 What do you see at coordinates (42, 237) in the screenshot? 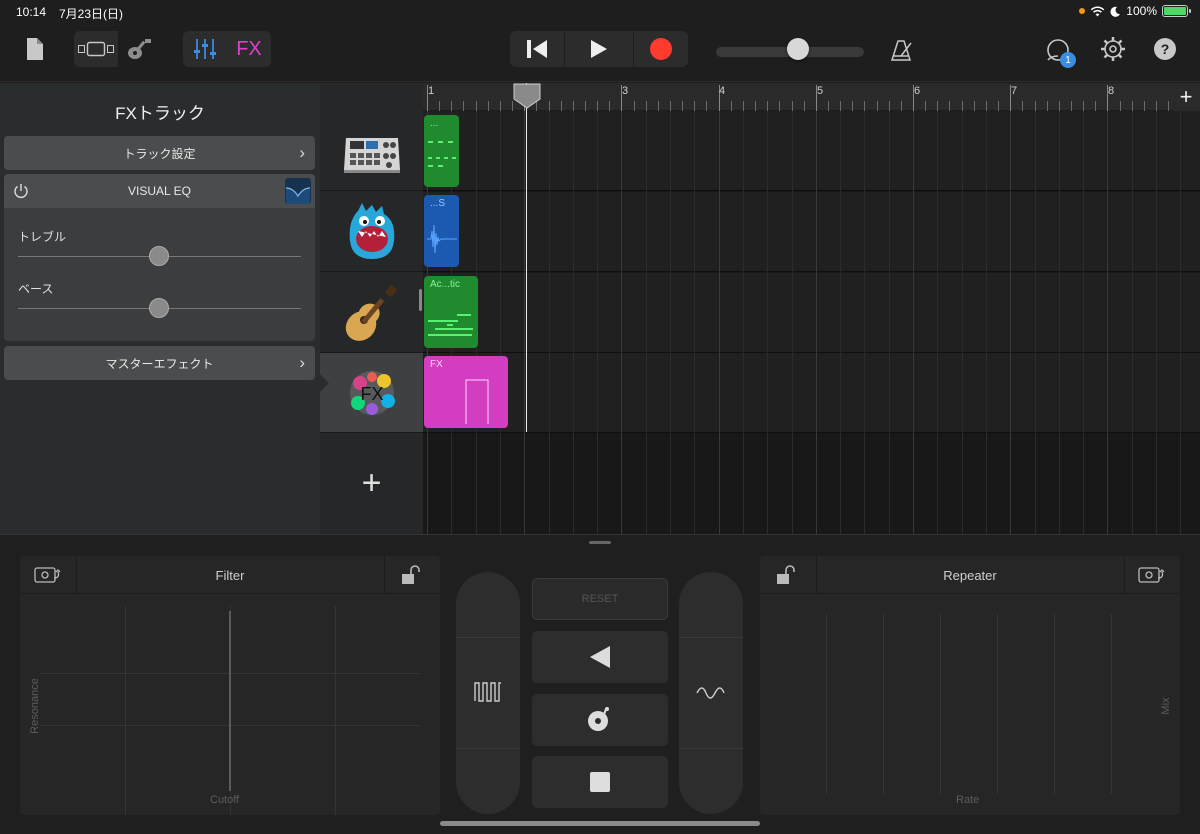
I see `treble-label: トレブル` at bounding box center [42, 237].